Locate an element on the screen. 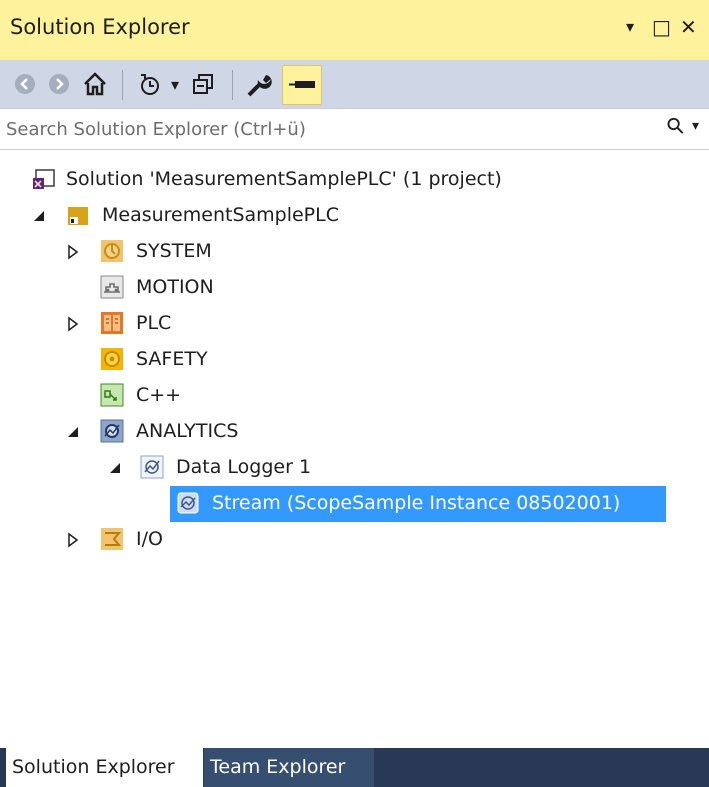 The height and width of the screenshot is (787, 709). tree-node-analytics: ANALYTICS is located at coordinates (354, 432).